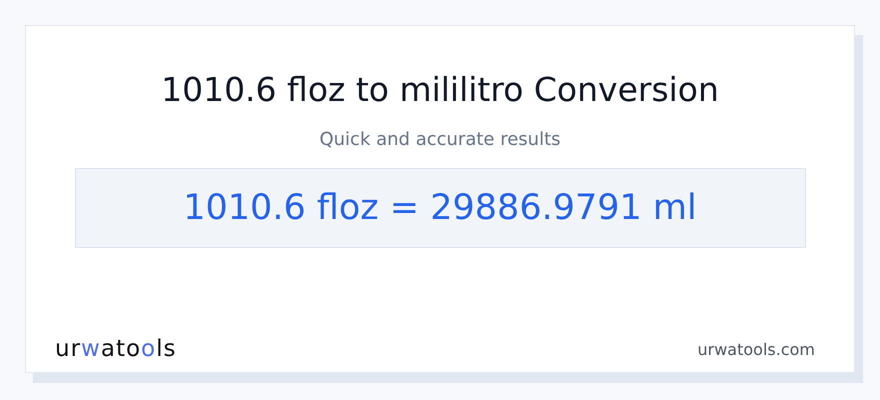  I want to click on site-link: urwatools.com, so click(756, 349).